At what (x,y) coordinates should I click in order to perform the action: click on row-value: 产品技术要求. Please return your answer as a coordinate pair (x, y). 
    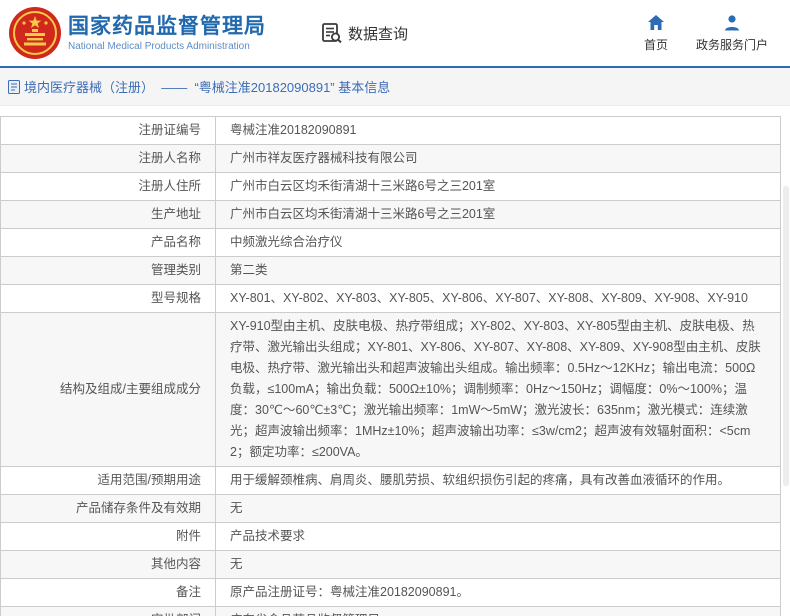
    Looking at the image, I should click on (498, 536).